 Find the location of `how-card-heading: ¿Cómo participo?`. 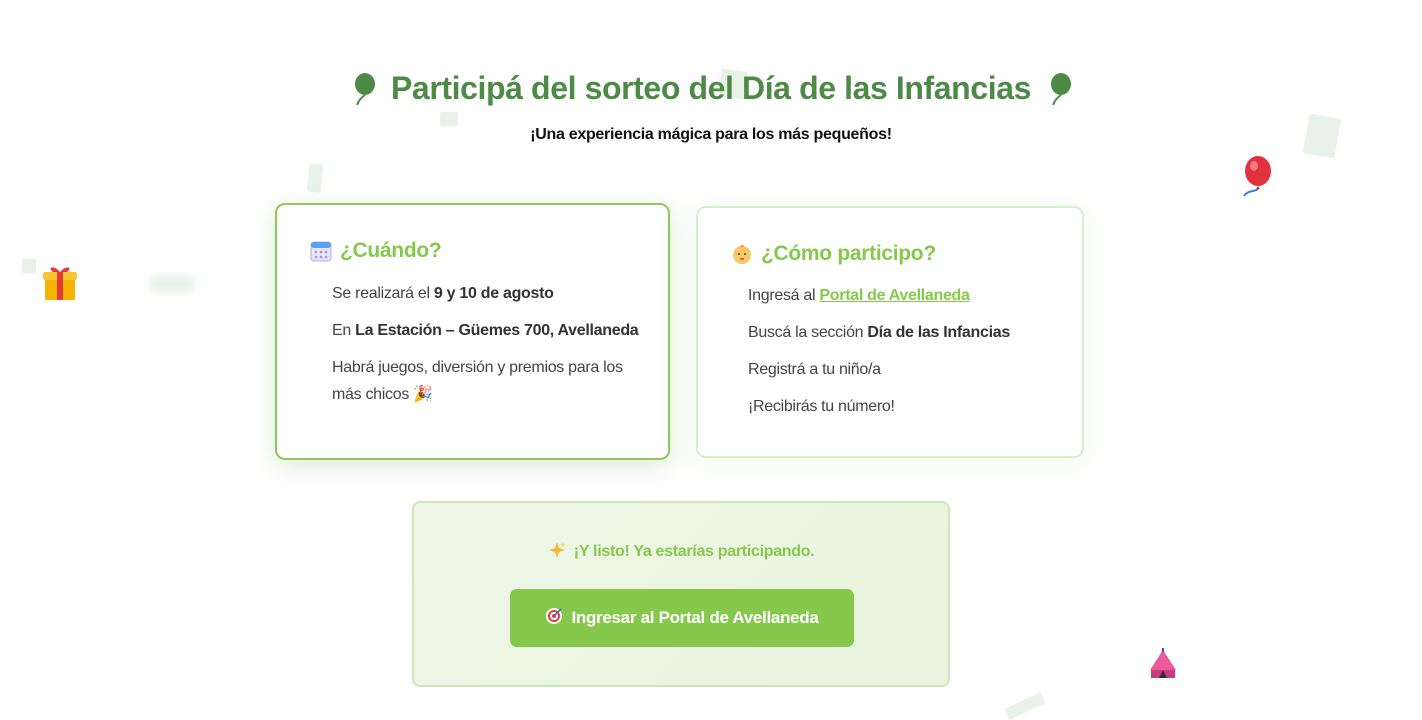

how-card-heading: ¿Cómo participo? is located at coordinates (833, 254).